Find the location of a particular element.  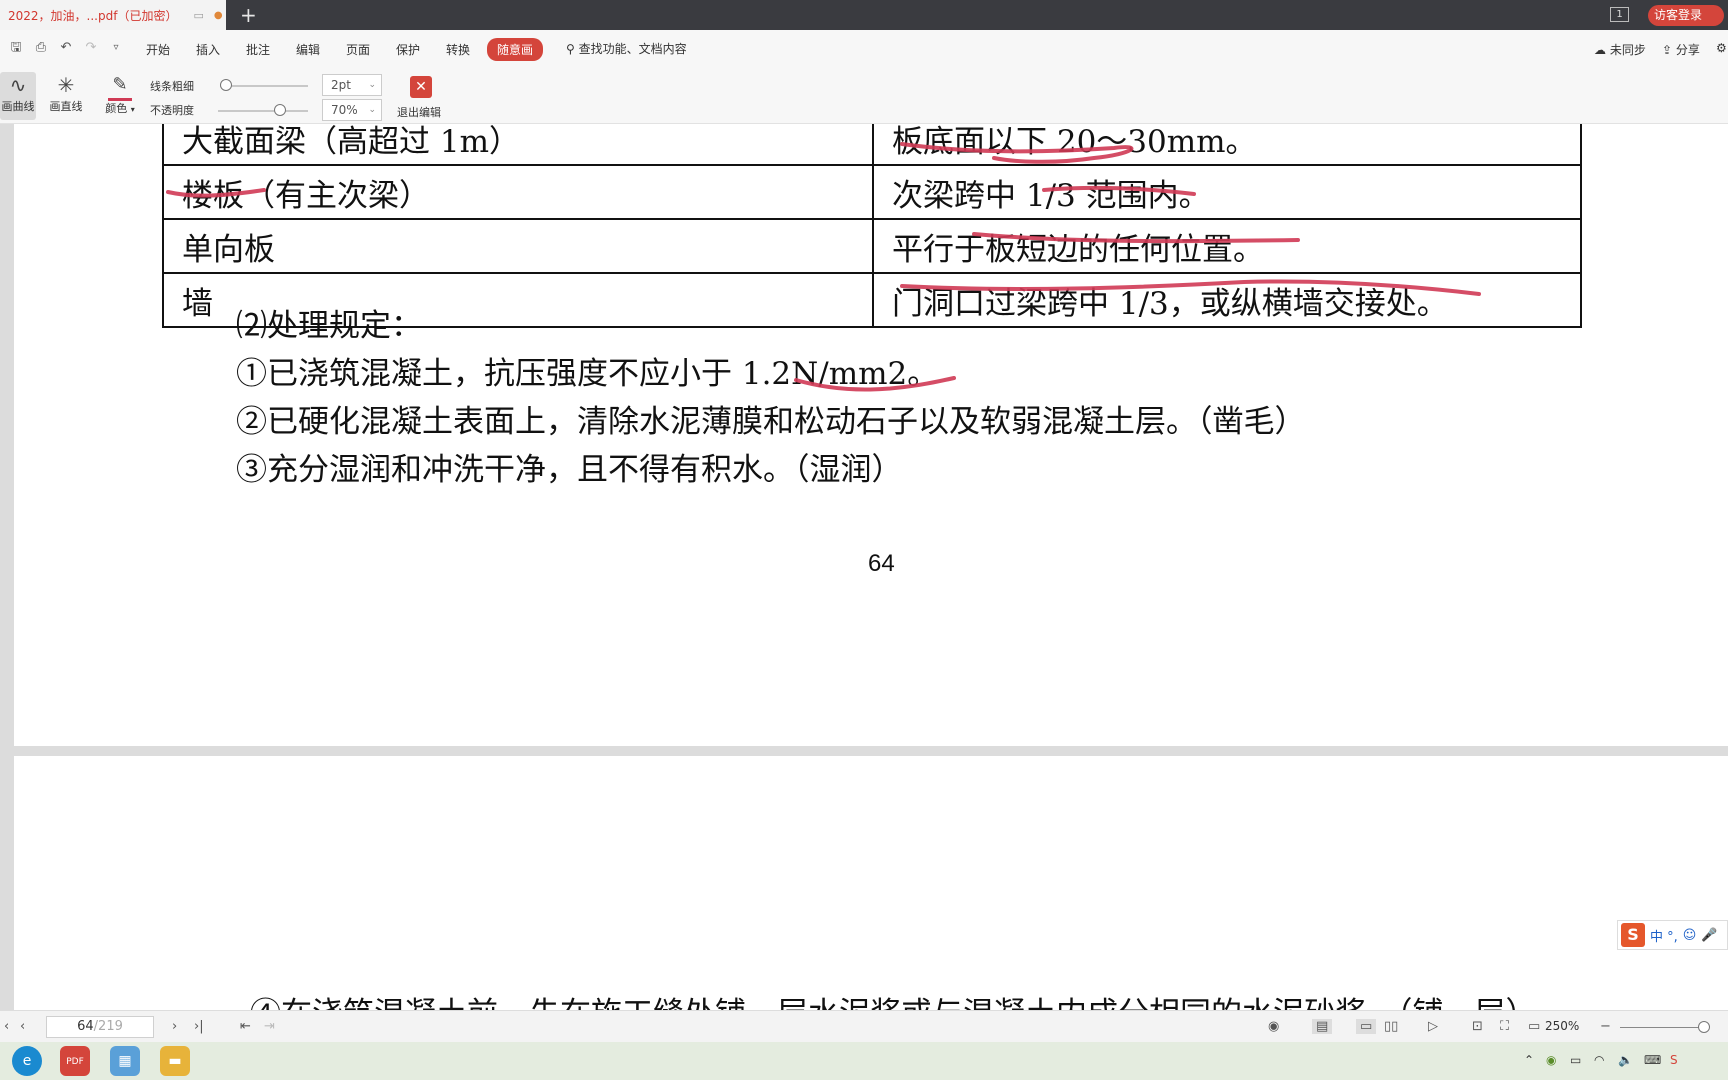

exit-edit-label: 退出编辑 is located at coordinates (419, 112).